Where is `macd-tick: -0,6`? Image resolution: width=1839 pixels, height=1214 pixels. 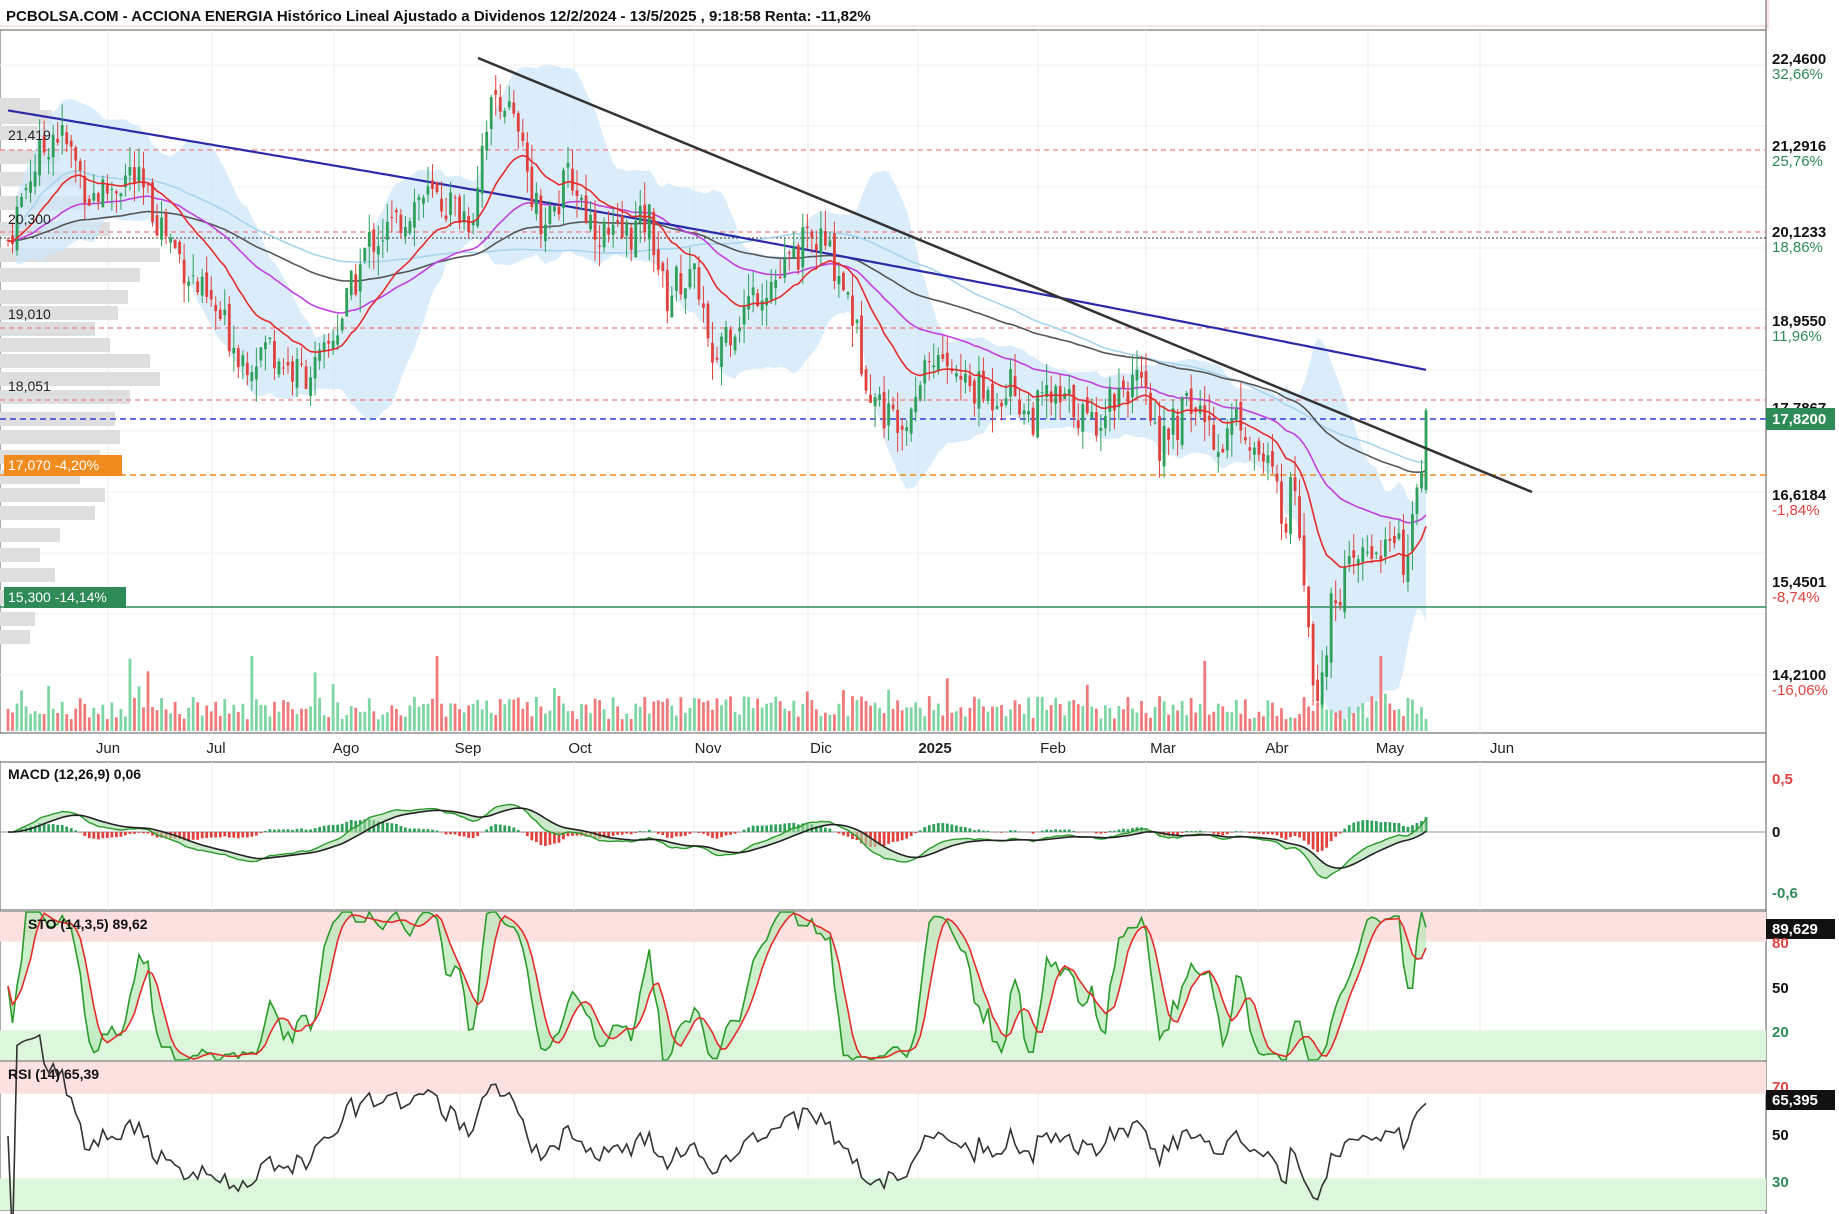 macd-tick: -0,6 is located at coordinates (1785, 893).